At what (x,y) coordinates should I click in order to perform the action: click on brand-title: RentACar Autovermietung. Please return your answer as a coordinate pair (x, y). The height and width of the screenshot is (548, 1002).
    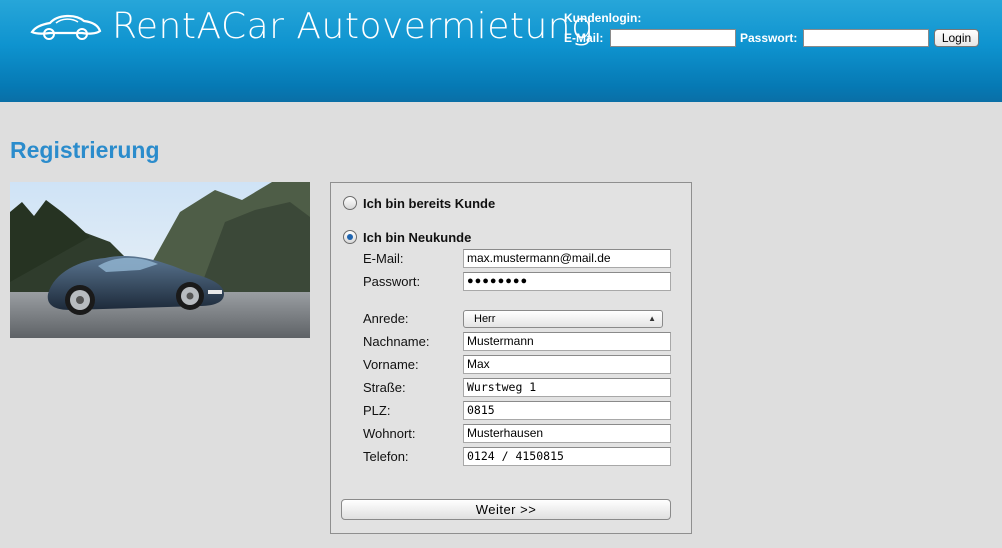
    Looking at the image, I should click on (352, 26).